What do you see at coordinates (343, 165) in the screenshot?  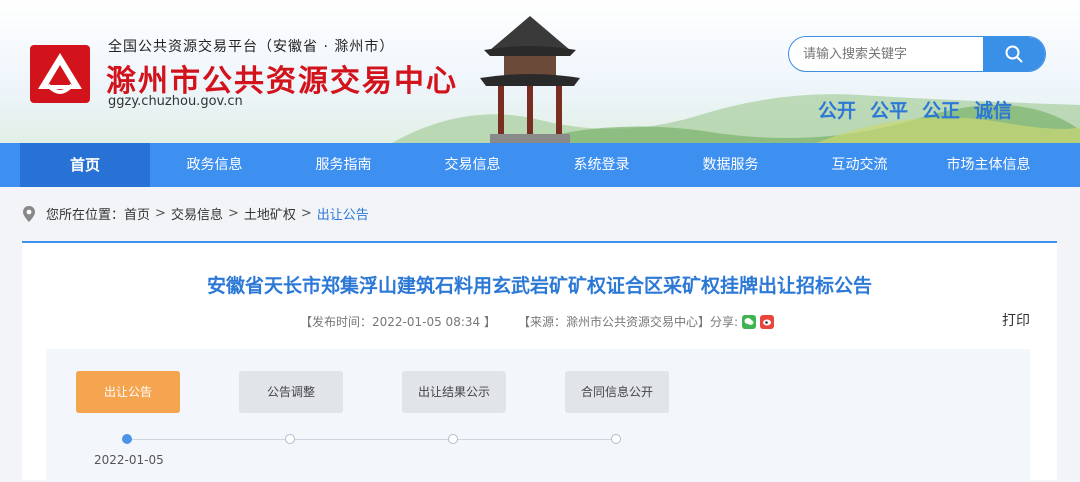 I see `nav-service-guide: 服务指南` at bounding box center [343, 165].